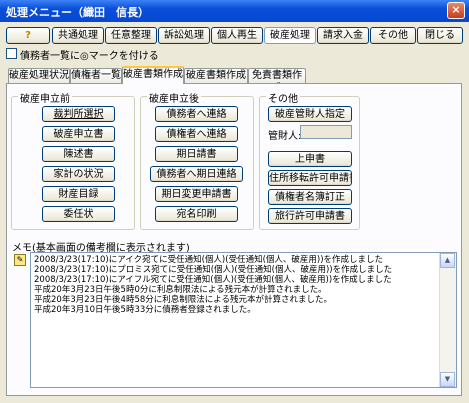 Image resolution: width=469 pixels, height=403 pixels. What do you see at coordinates (285, 136) in the screenshot?
I see `trustee-label: 管財人:` at bounding box center [285, 136].